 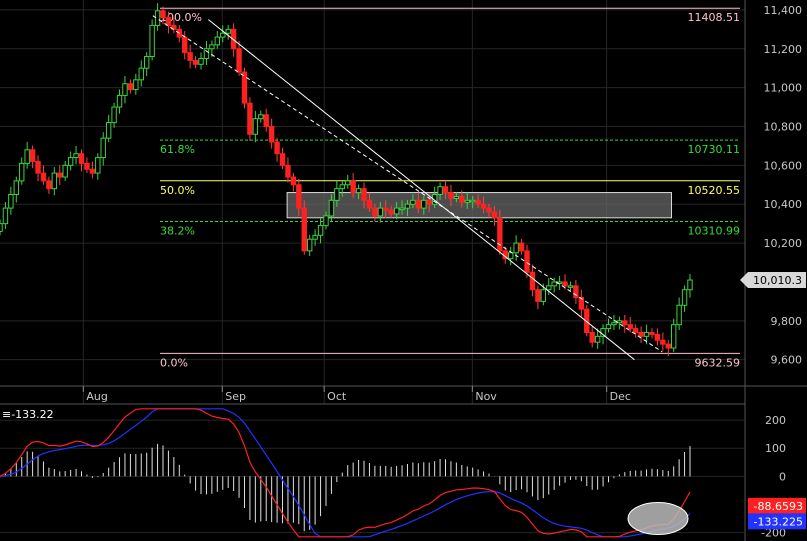 I want to click on date-label: Dec, so click(x=620, y=396).